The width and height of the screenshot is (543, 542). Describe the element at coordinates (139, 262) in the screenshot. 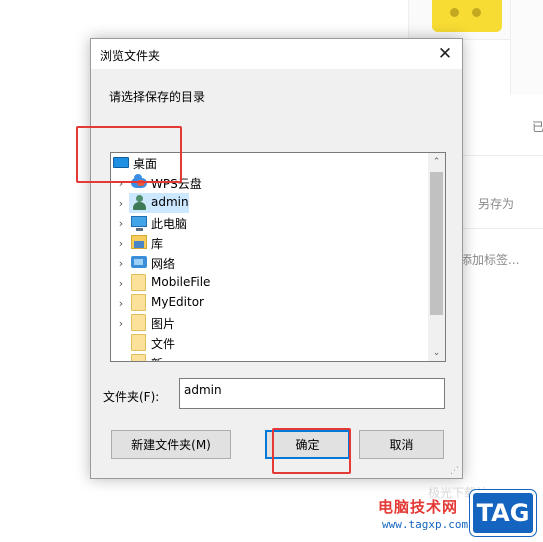

I see `network-icon` at that location.